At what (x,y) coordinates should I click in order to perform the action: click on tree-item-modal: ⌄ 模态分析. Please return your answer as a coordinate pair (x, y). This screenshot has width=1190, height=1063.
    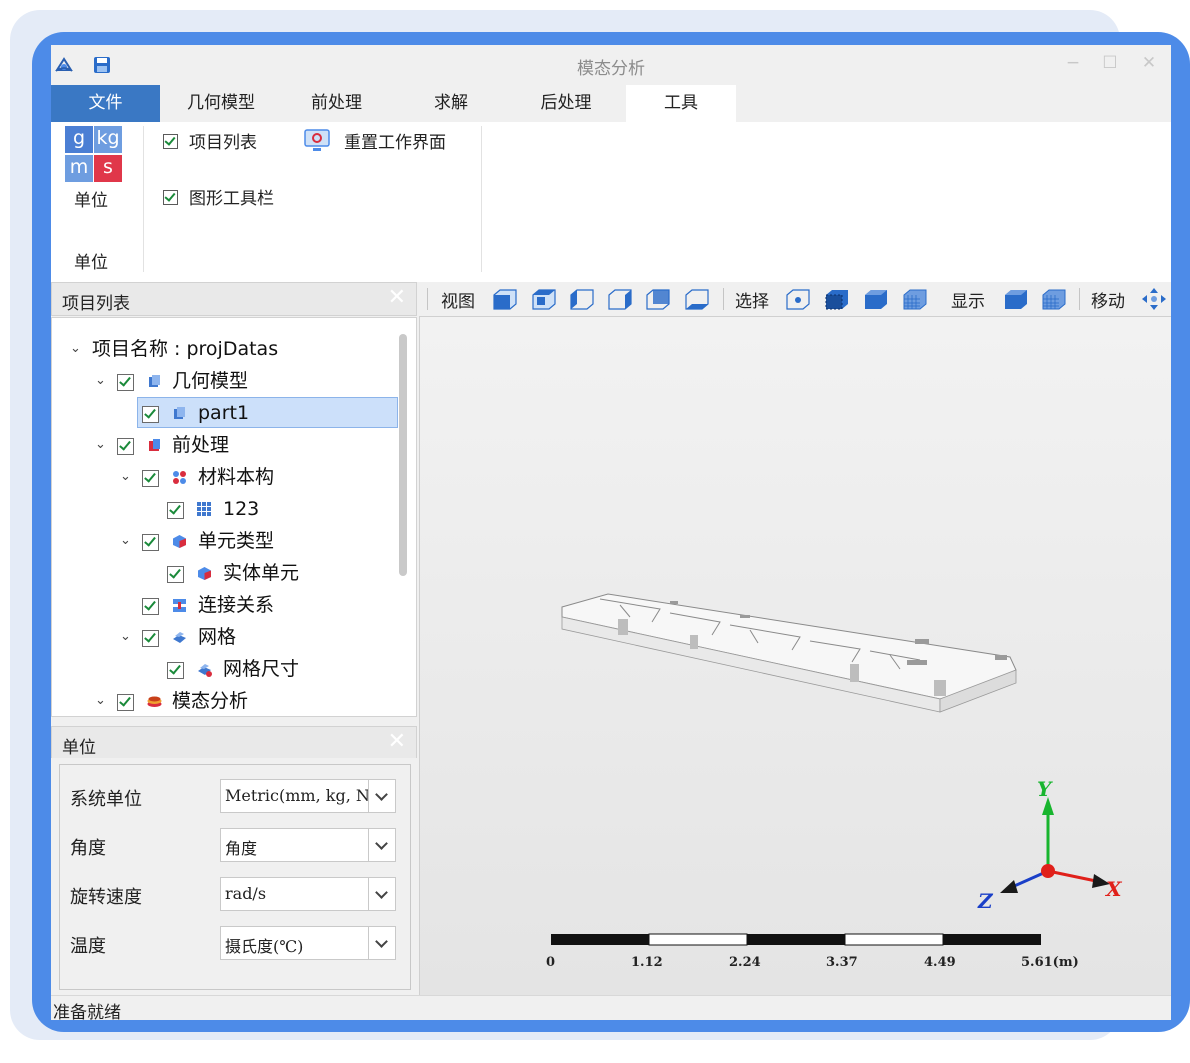
    Looking at the image, I should click on (222, 700).